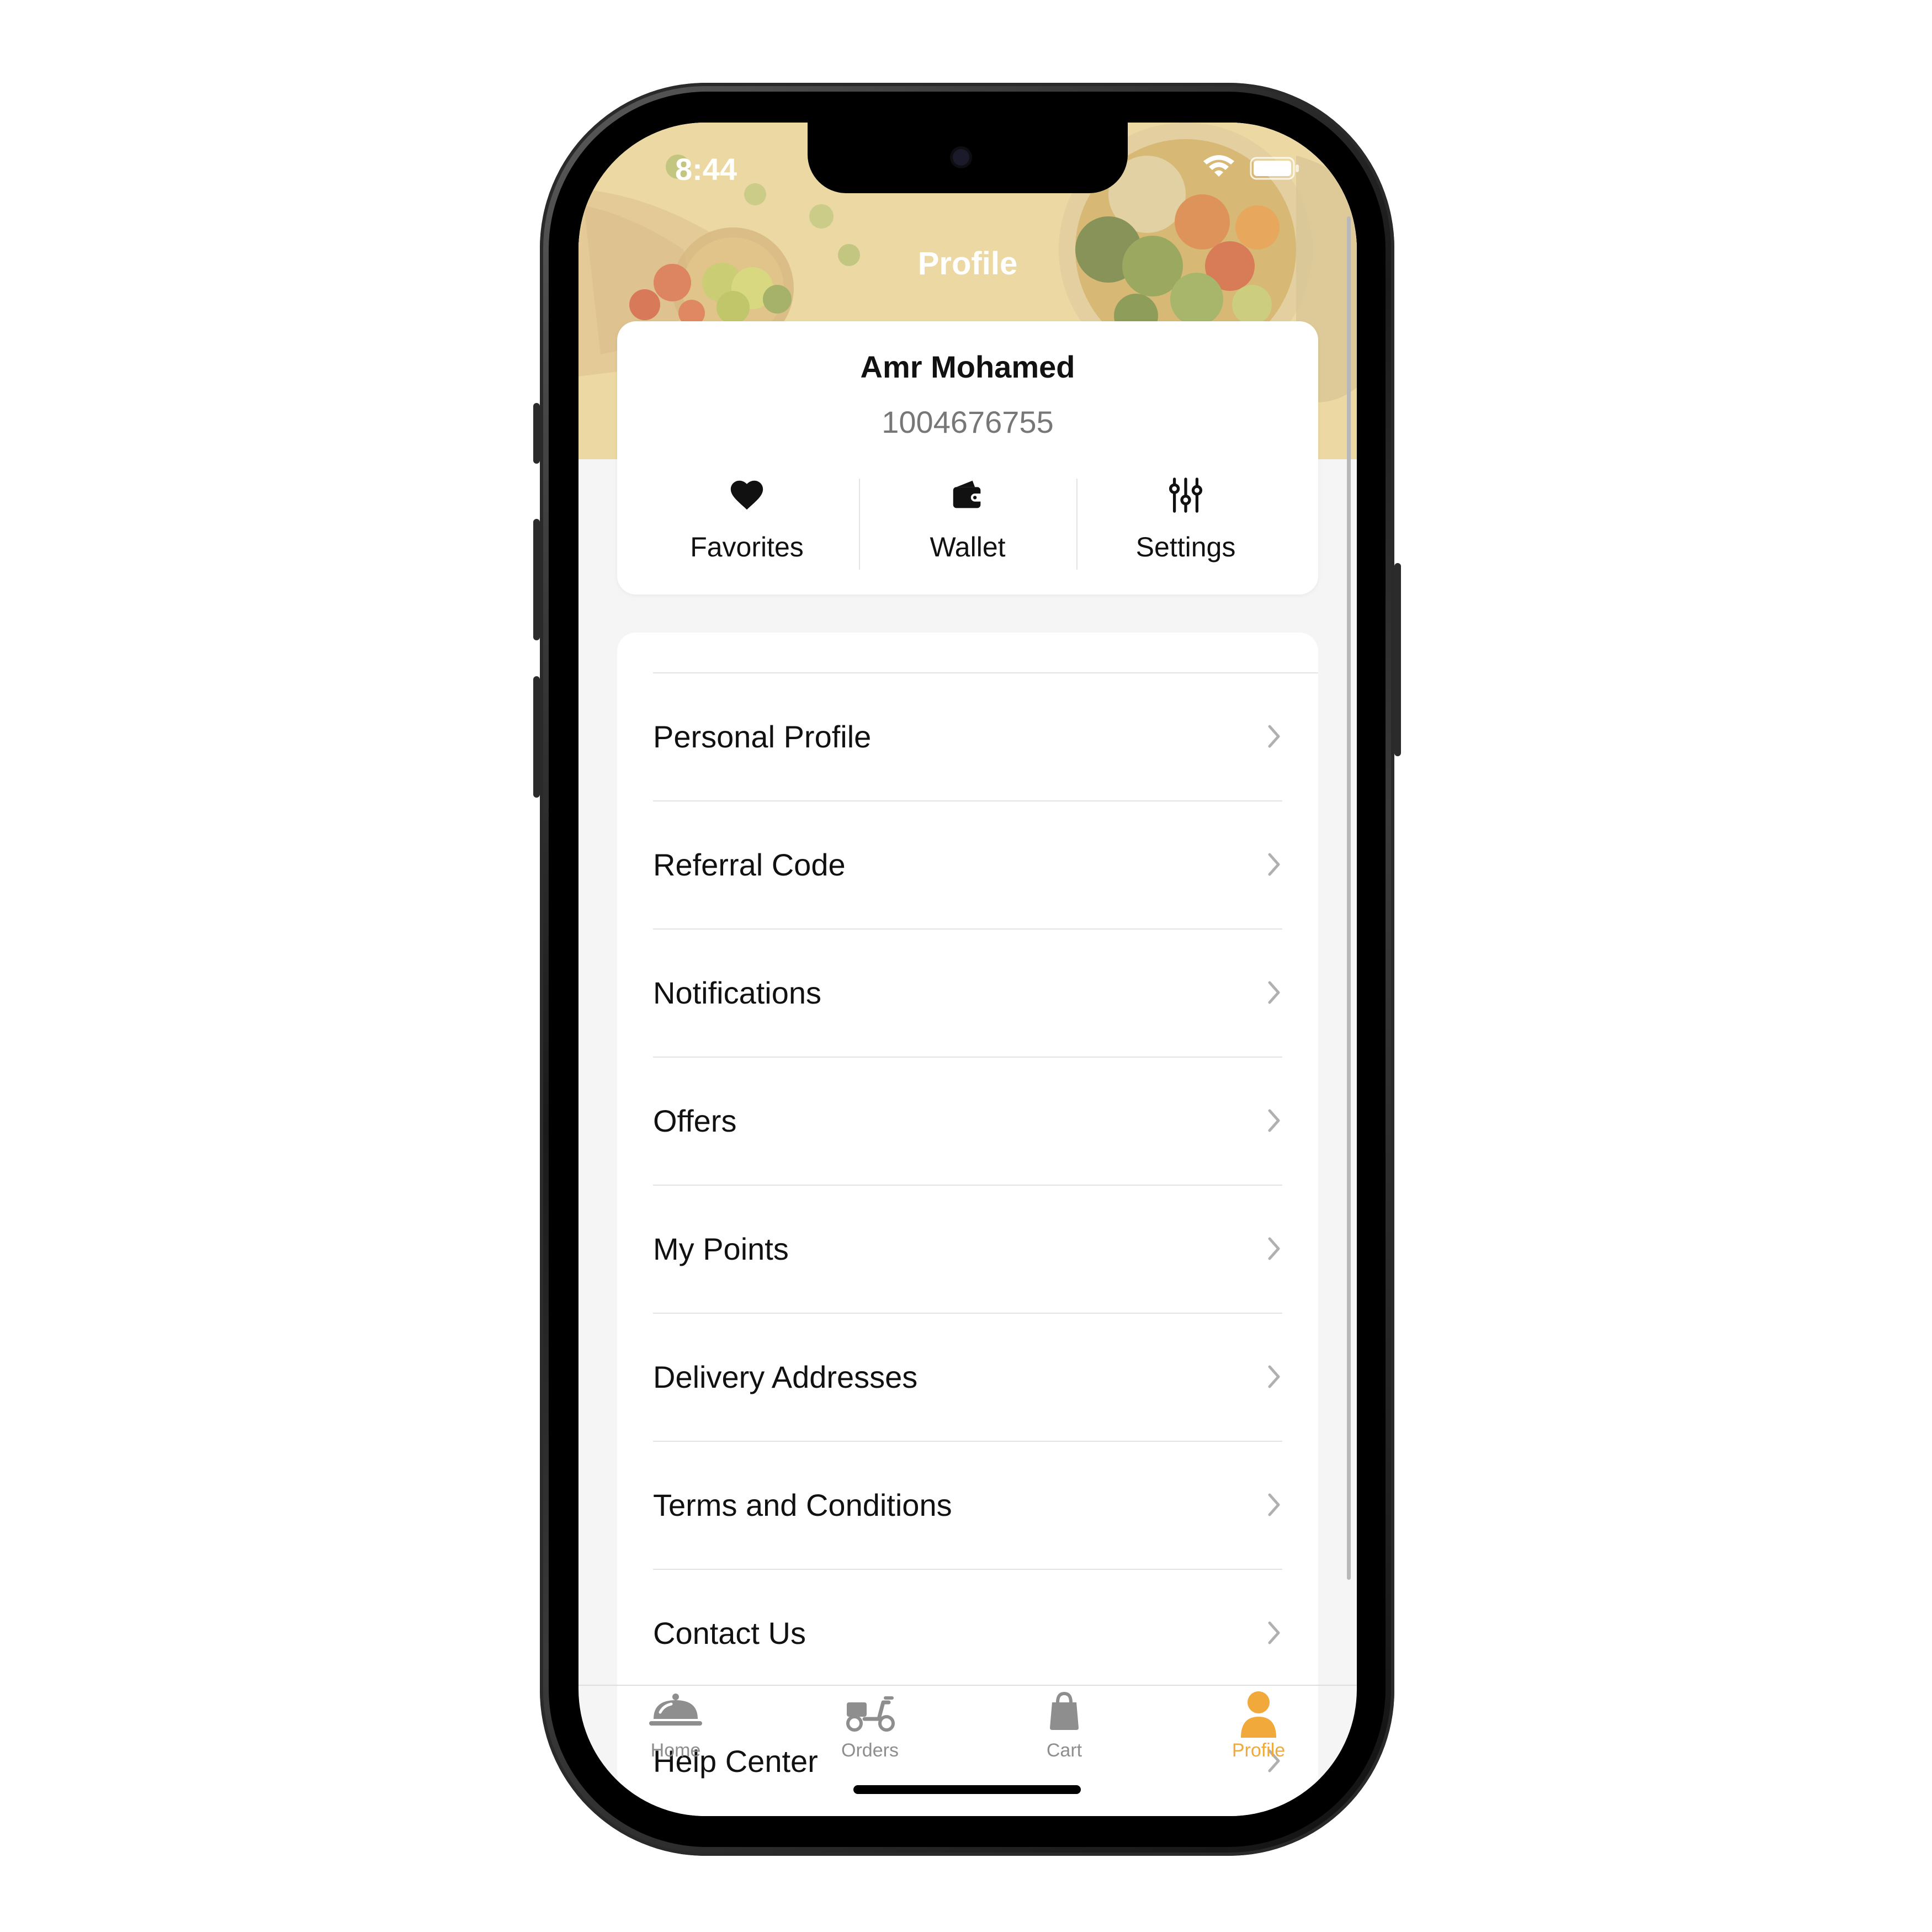 This screenshot has height=1932, width=1932. What do you see at coordinates (968, 264) in the screenshot?
I see `page-title: Profile` at bounding box center [968, 264].